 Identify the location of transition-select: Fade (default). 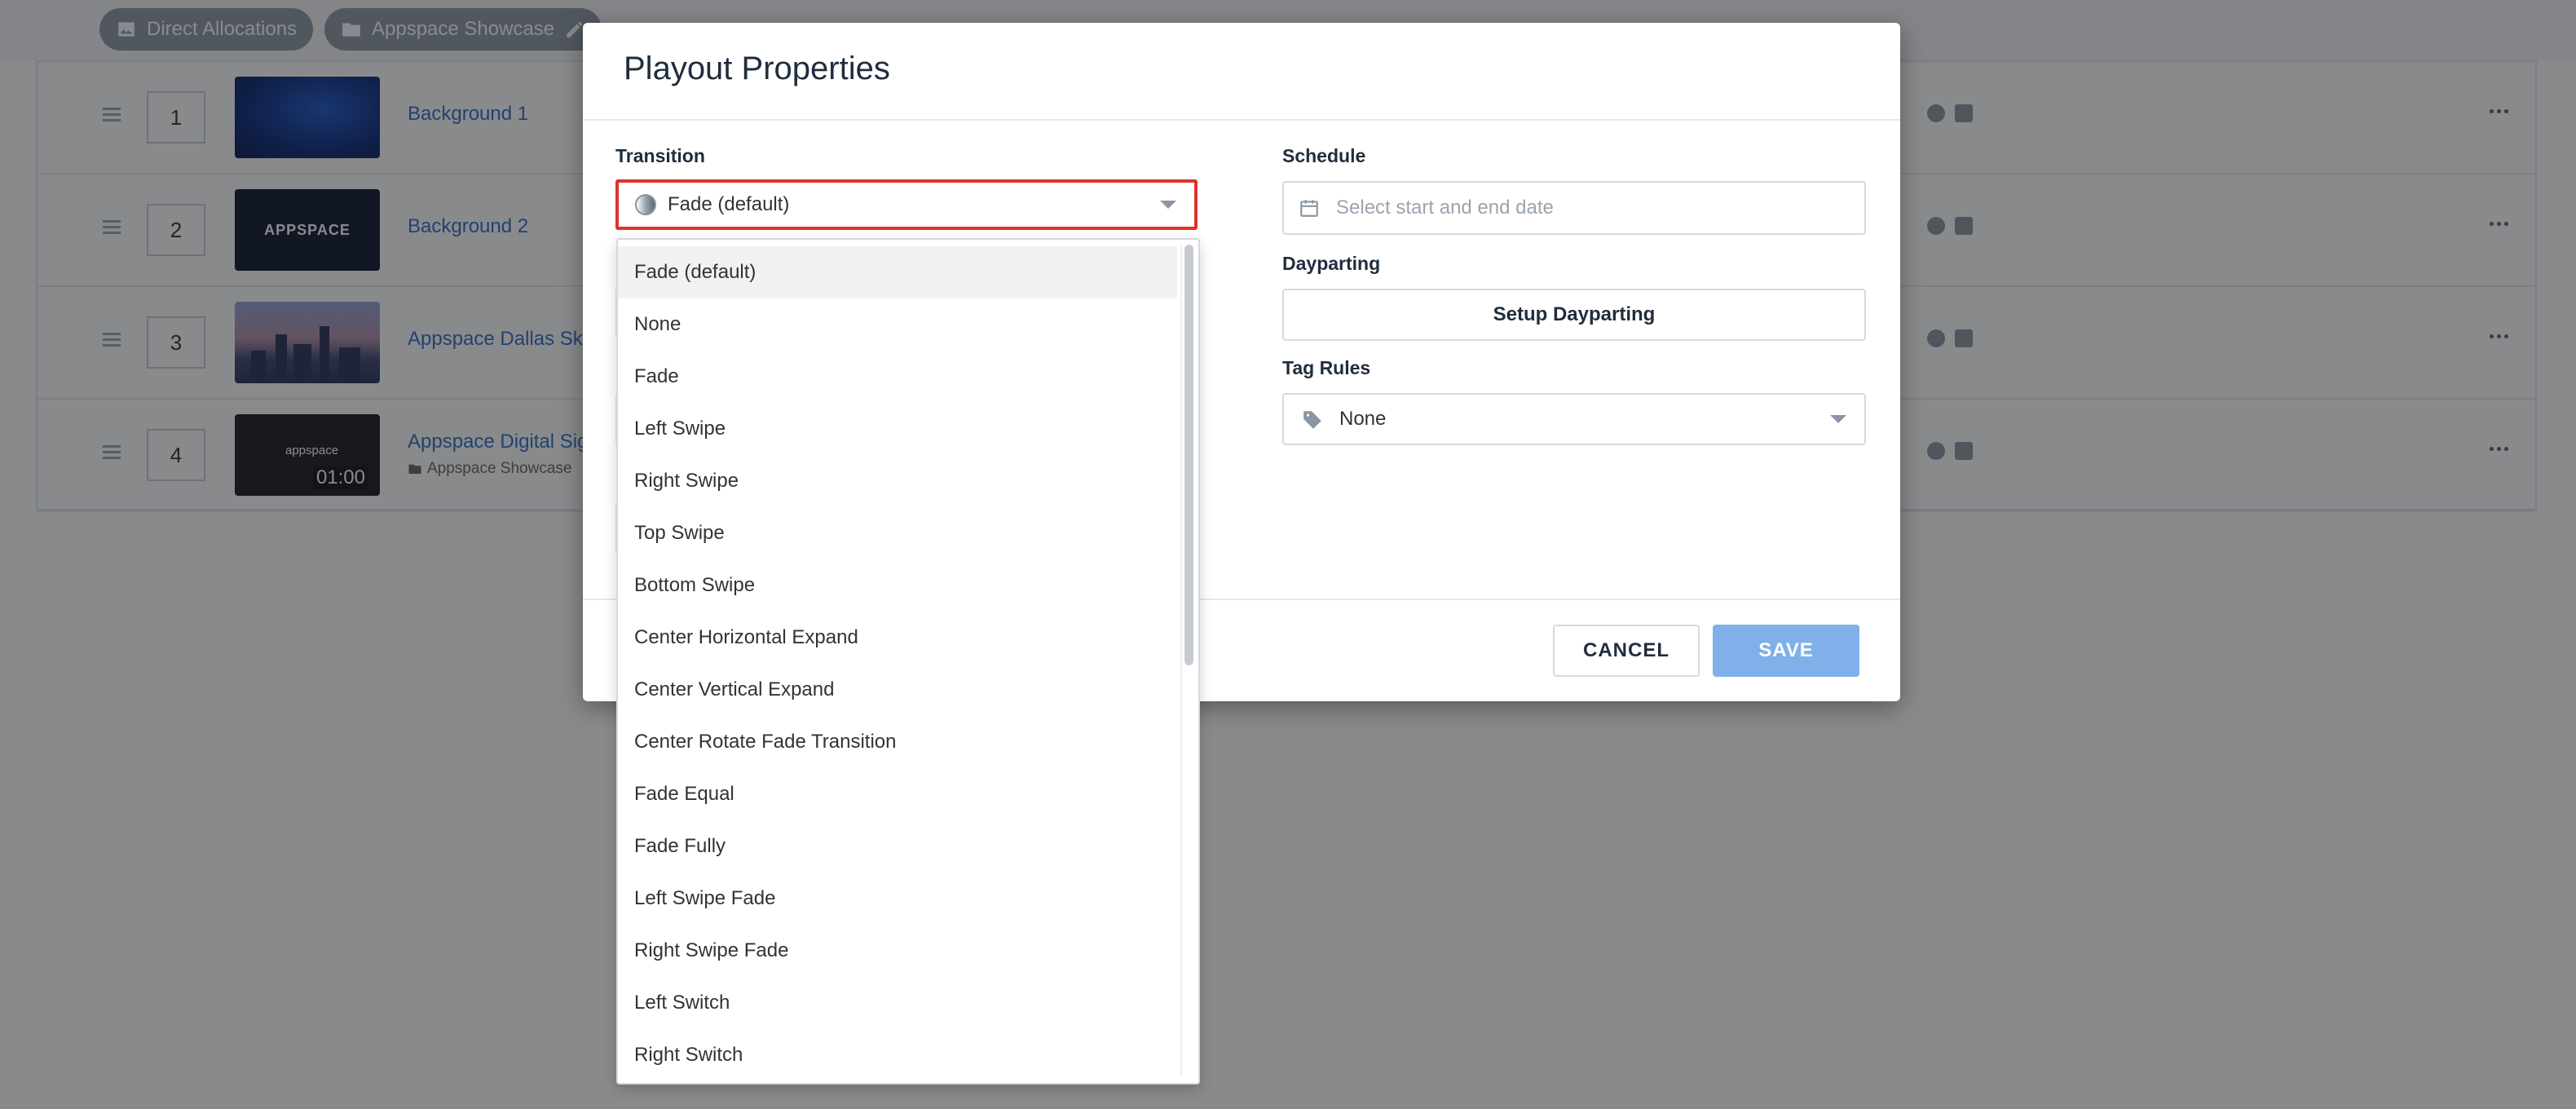
(906, 204).